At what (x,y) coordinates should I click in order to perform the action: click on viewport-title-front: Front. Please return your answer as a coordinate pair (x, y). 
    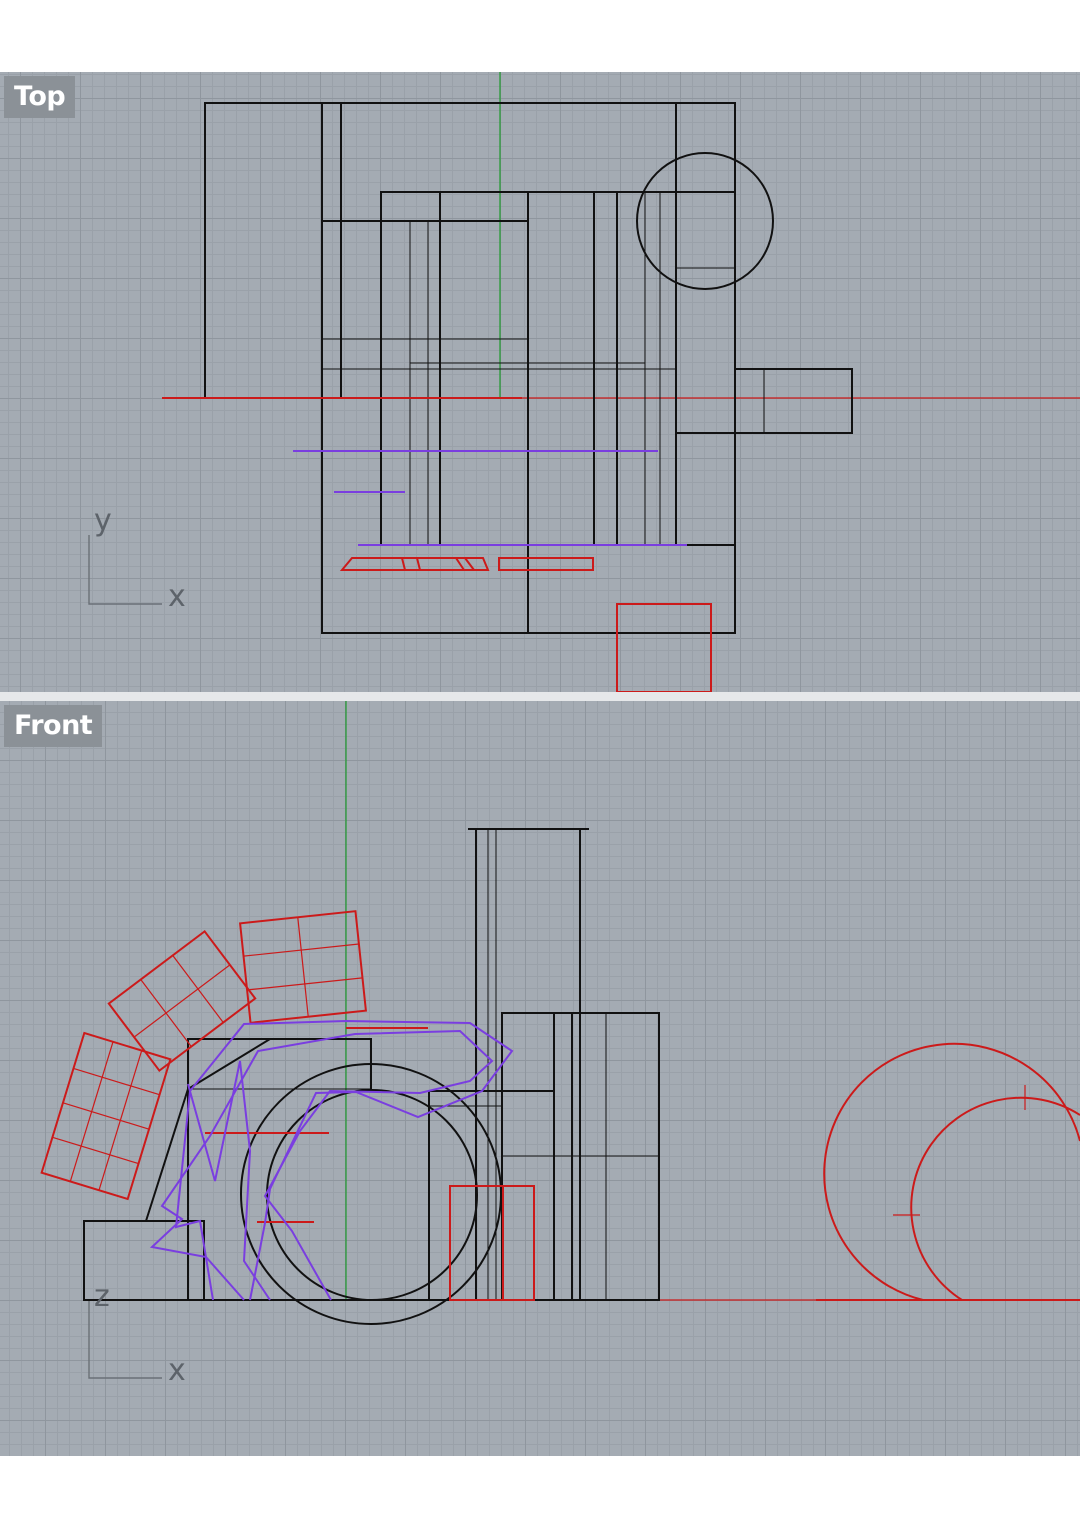
    Looking at the image, I should click on (53, 726).